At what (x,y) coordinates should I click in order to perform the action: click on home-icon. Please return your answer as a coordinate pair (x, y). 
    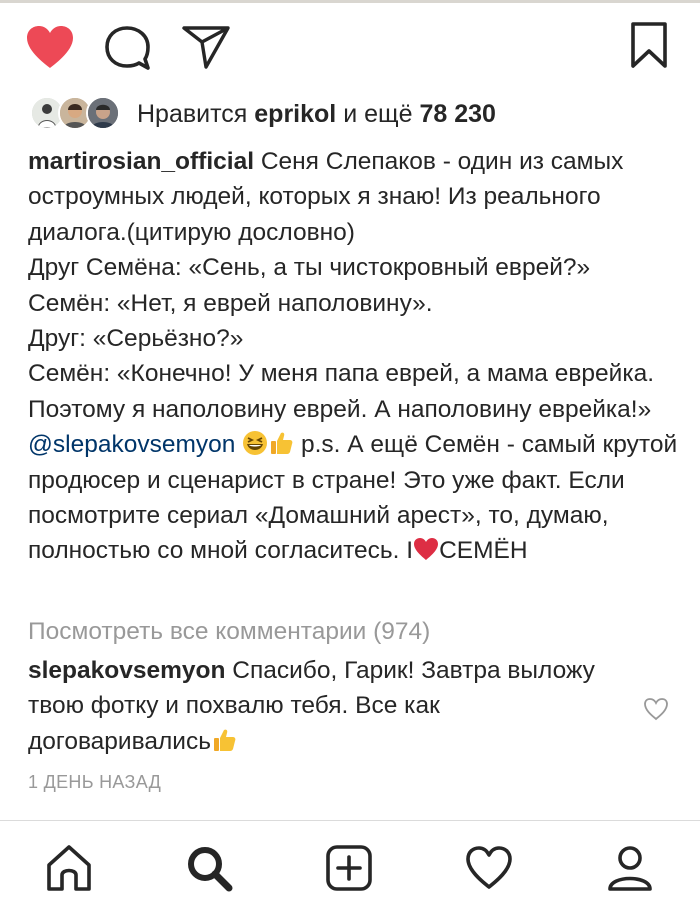
    Looking at the image, I should click on (69, 868).